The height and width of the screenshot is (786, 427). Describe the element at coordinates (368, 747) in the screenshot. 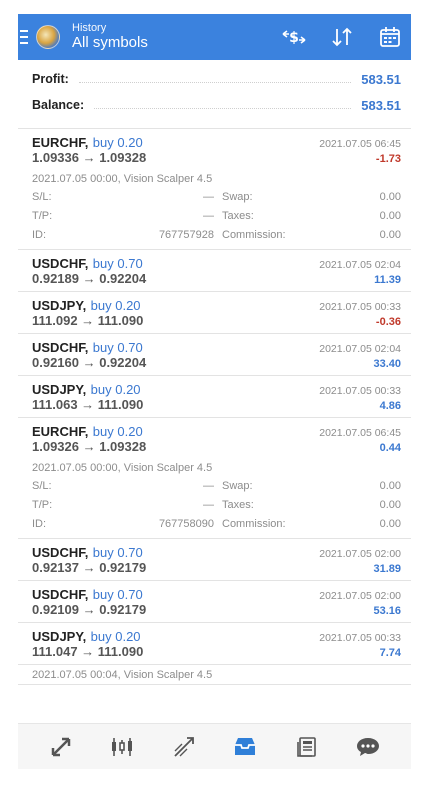

I see `chat-icon` at that location.